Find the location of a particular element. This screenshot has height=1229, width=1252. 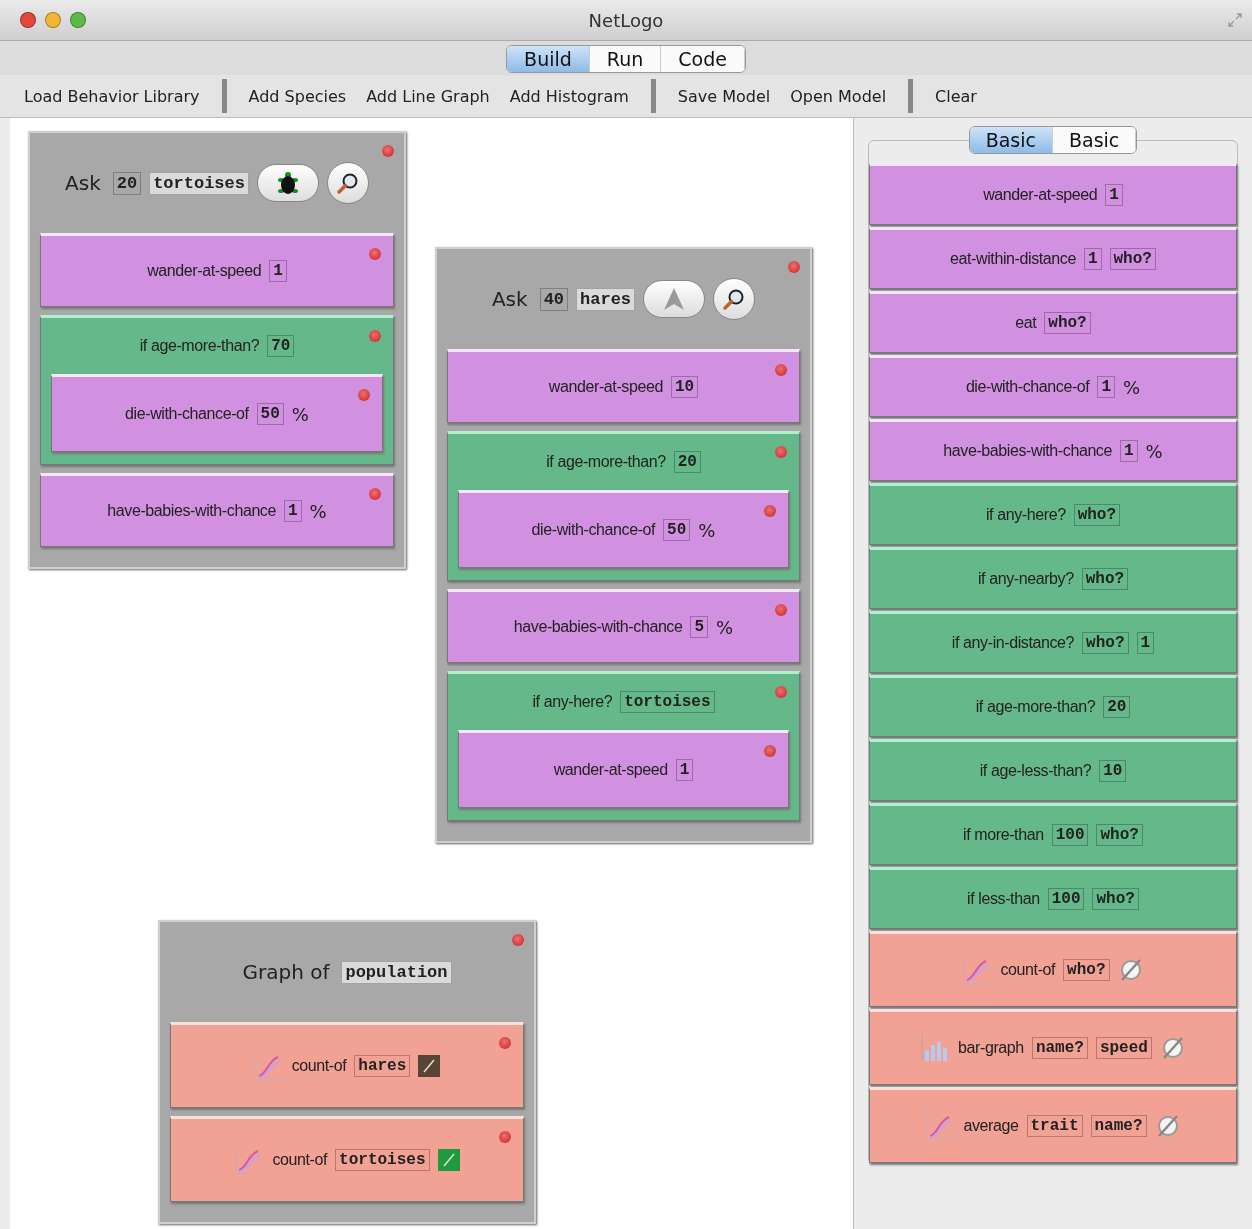

condition-block: if less-than 100 who? is located at coordinates (1053, 898).